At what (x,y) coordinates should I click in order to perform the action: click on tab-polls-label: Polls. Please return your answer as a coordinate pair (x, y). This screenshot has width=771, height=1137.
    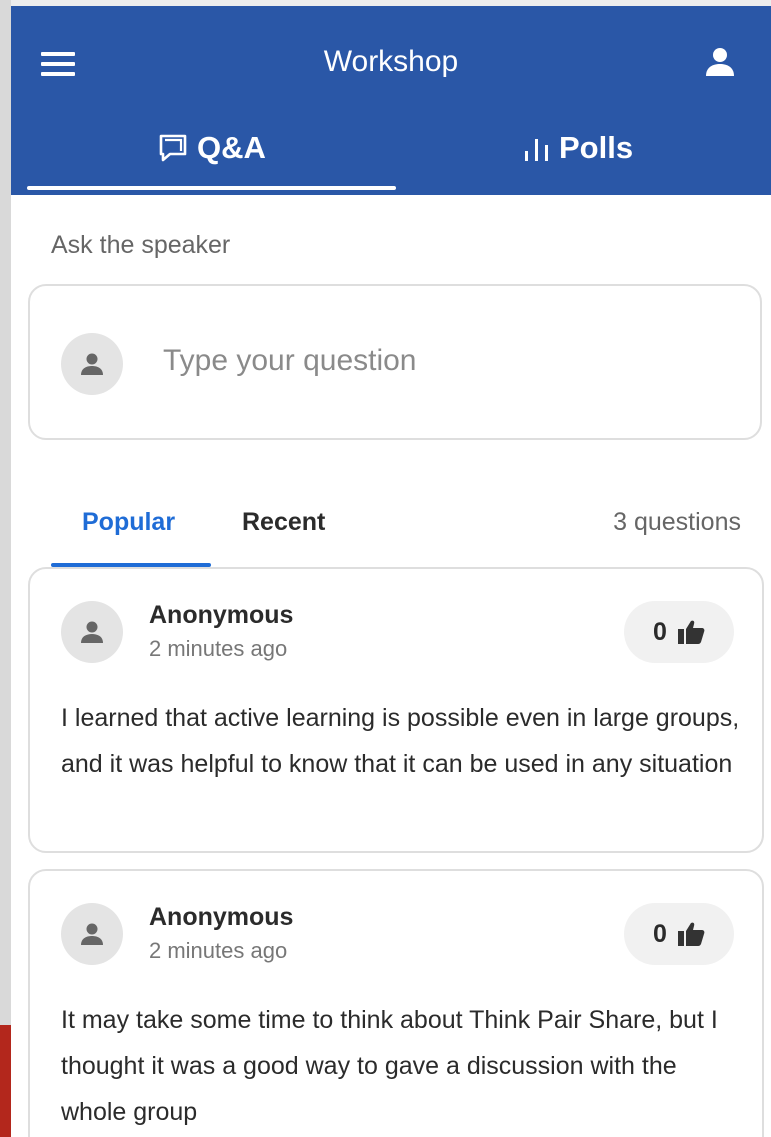
    Looking at the image, I should click on (596, 147).